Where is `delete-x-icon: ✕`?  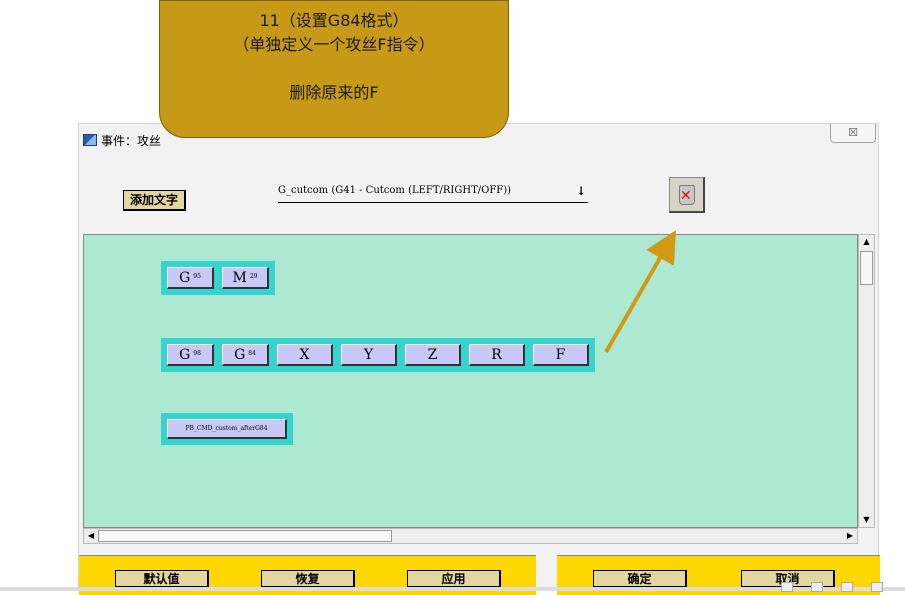 delete-x-icon: ✕ is located at coordinates (686, 196).